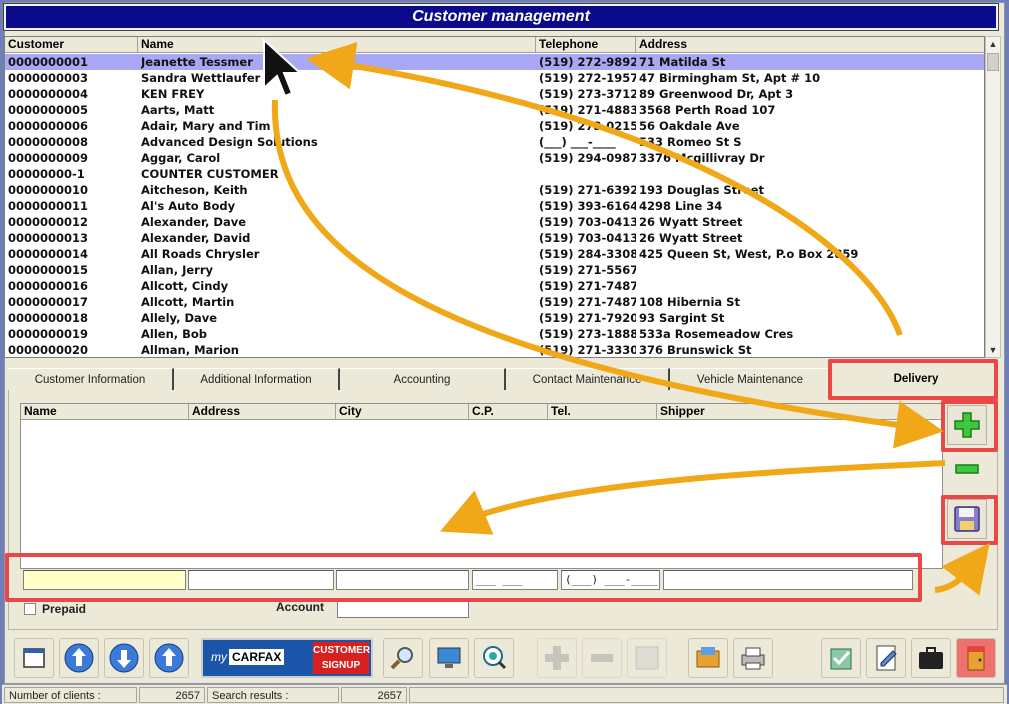  What do you see at coordinates (993, 350) in the screenshot?
I see `scroll-down-icon: ▼` at bounding box center [993, 350].